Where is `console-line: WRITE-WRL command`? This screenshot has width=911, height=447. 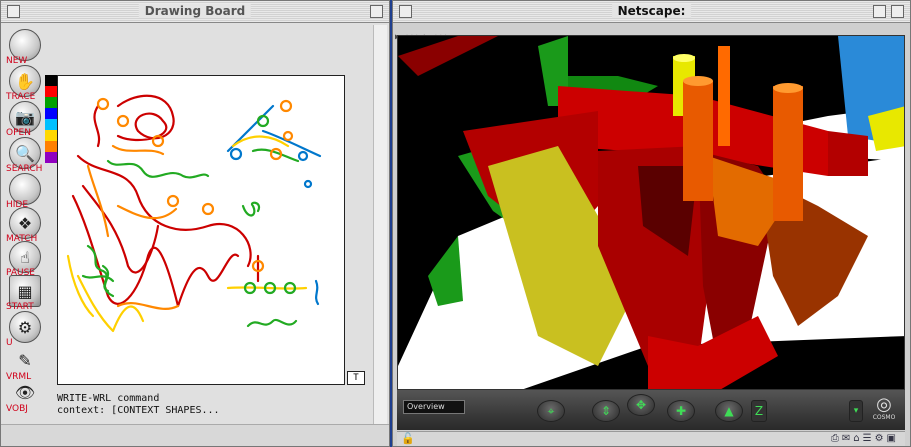
console-line: WRITE-WRL command is located at coordinates (108, 398).